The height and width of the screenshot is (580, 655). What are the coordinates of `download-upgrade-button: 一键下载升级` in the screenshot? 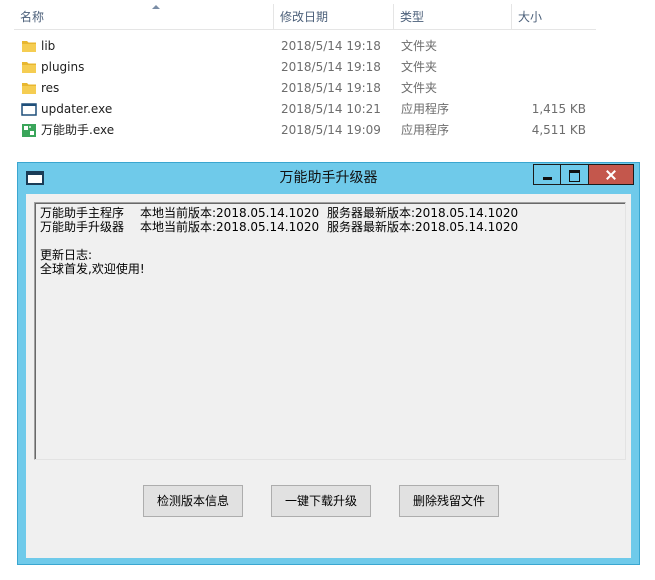 It's located at (321, 501).